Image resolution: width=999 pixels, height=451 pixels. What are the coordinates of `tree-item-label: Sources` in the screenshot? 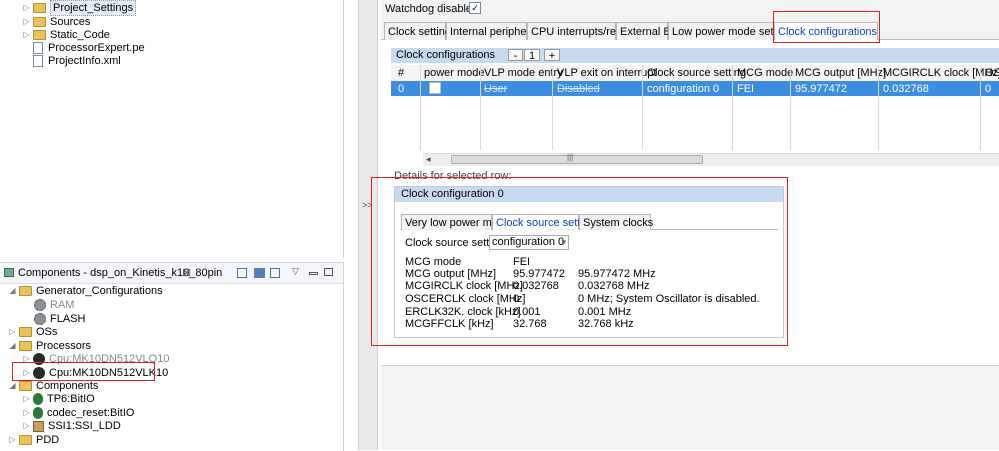 It's located at (70, 22).